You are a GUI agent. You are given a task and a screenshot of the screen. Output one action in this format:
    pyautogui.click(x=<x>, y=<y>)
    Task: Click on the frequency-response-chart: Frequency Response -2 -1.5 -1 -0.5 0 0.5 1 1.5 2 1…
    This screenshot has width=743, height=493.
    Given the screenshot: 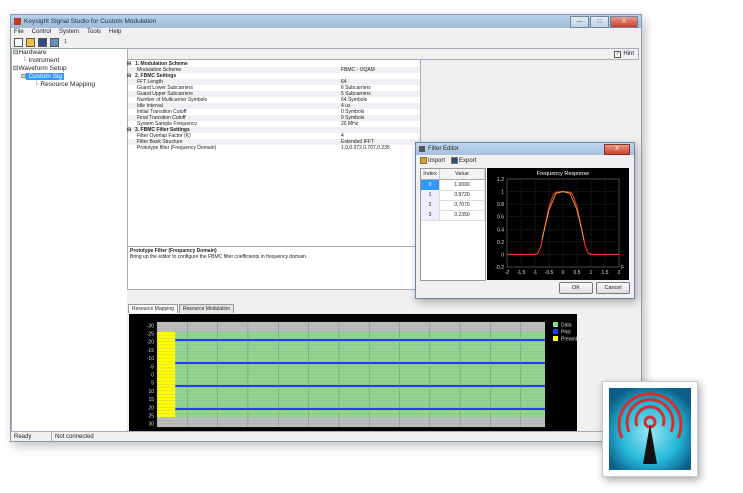 What is the action you would take?
    pyautogui.click(x=558, y=224)
    